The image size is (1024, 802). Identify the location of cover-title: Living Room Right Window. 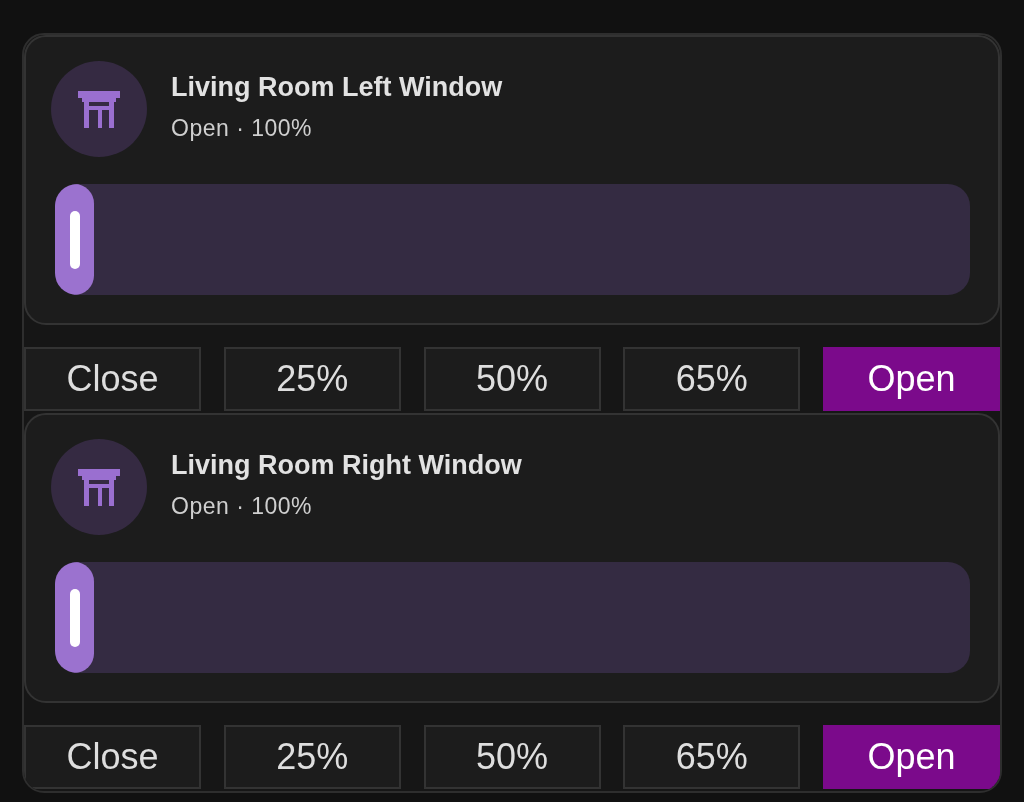
(346, 465).